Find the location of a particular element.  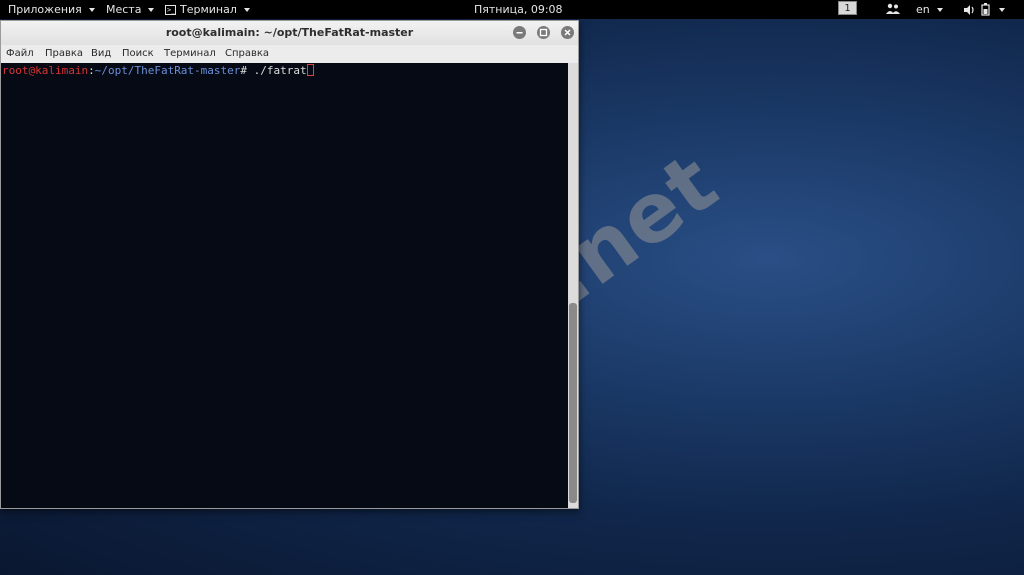

people-icon is located at coordinates (893, 8).